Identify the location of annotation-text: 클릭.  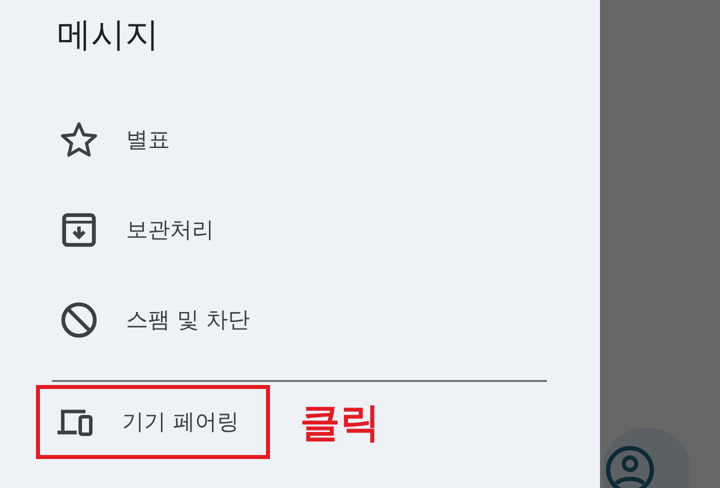
(340, 423).